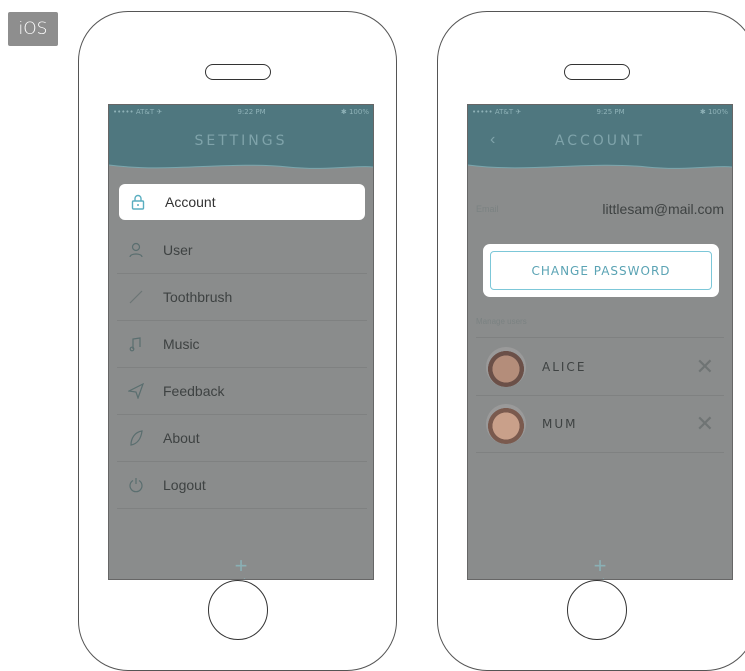  I want to click on account-navbar: ••••• AT&T ✈ 9:25 PM ✱ 100% ‹ ACCOUNT, so click(600, 140).